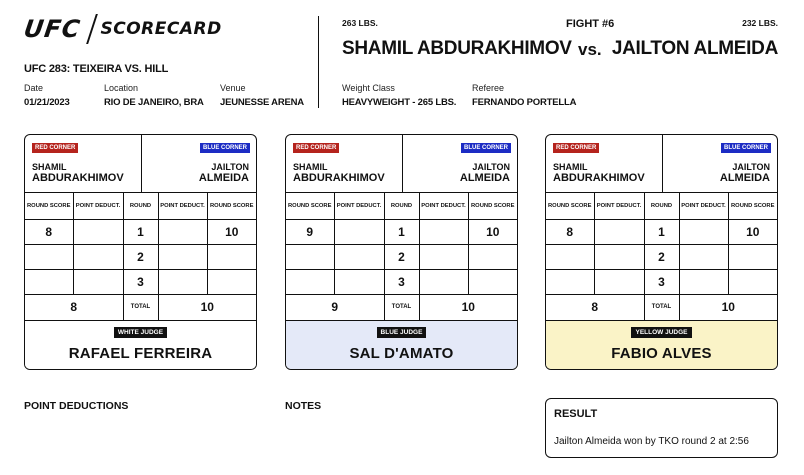 This screenshot has height=475, width=804. Describe the element at coordinates (401, 332) in the screenshot. I see `judge-label: BLUE JUDGE` at that location.